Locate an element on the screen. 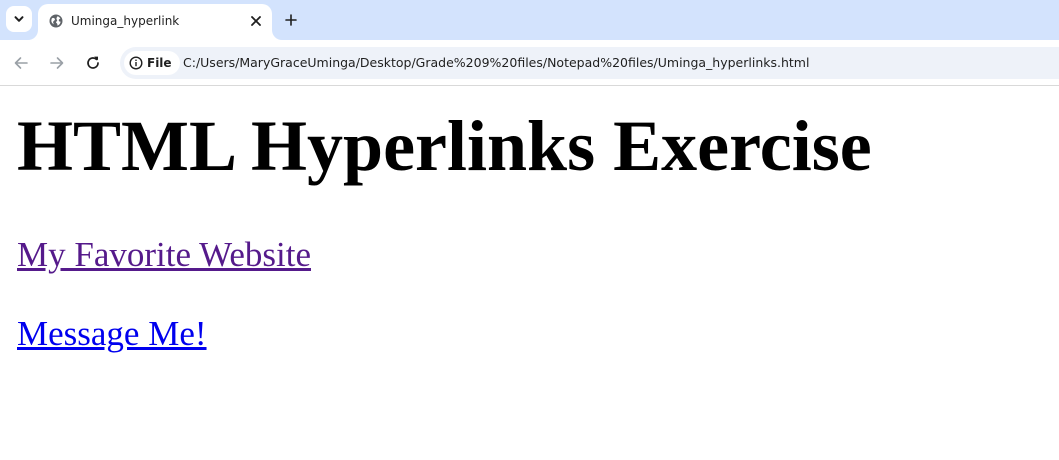 Image resolution: width=1059 pixels, height=460 pixels. tab-search-button is located at coordinates (19, 19).